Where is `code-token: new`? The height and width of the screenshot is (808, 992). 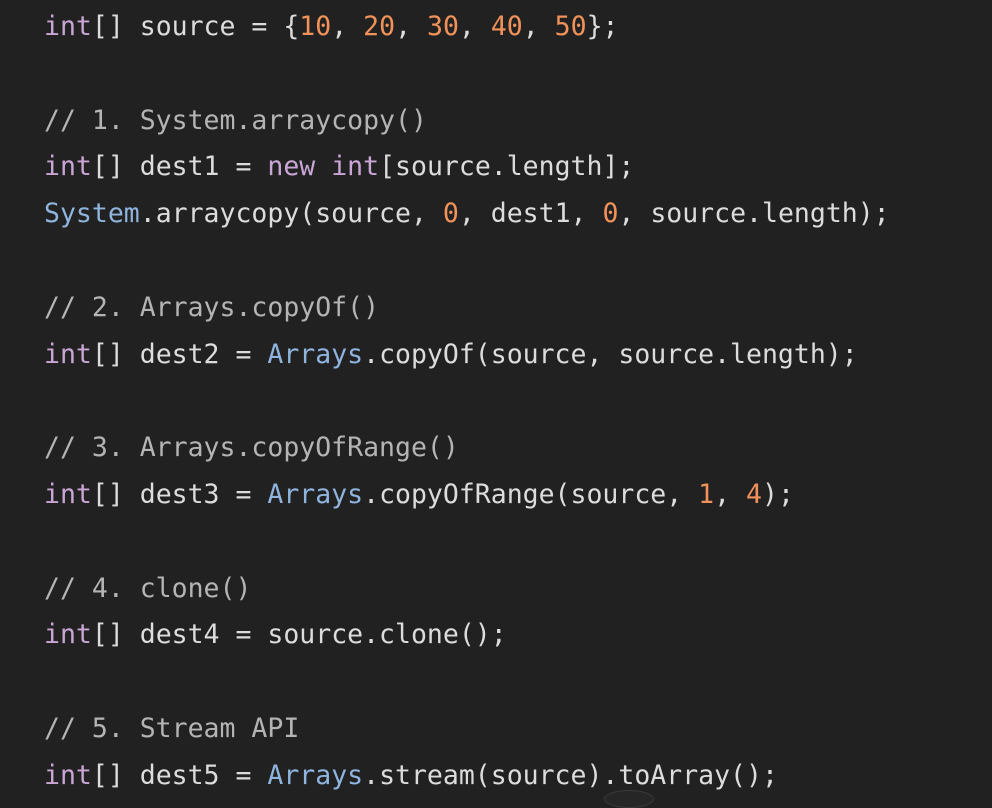 code-token: new is located at coordinates (291, 167).